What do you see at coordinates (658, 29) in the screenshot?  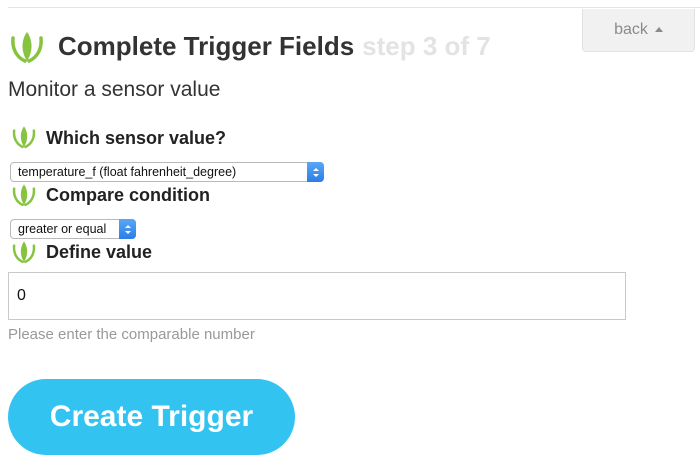 I see `caret-up-icon` at bounding box center [658, 29].